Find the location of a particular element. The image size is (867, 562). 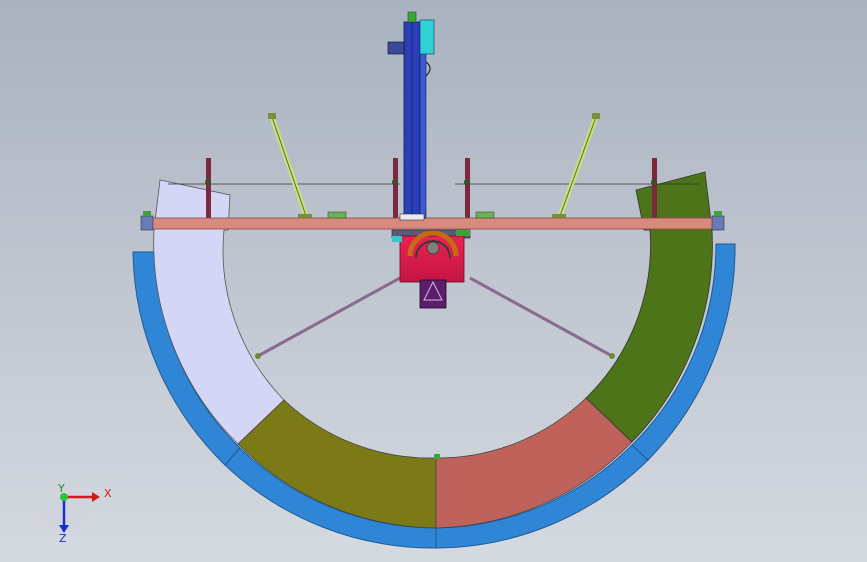

vertical-posts is located at coordinates (431, 189).